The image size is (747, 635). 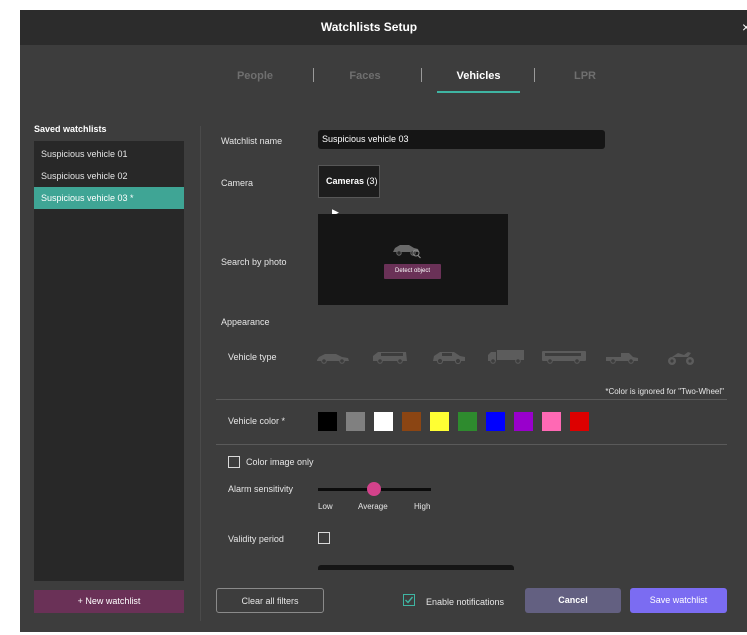 I want to click on enable-notifications-label: Enable notifications, so click(x=465, y=602).